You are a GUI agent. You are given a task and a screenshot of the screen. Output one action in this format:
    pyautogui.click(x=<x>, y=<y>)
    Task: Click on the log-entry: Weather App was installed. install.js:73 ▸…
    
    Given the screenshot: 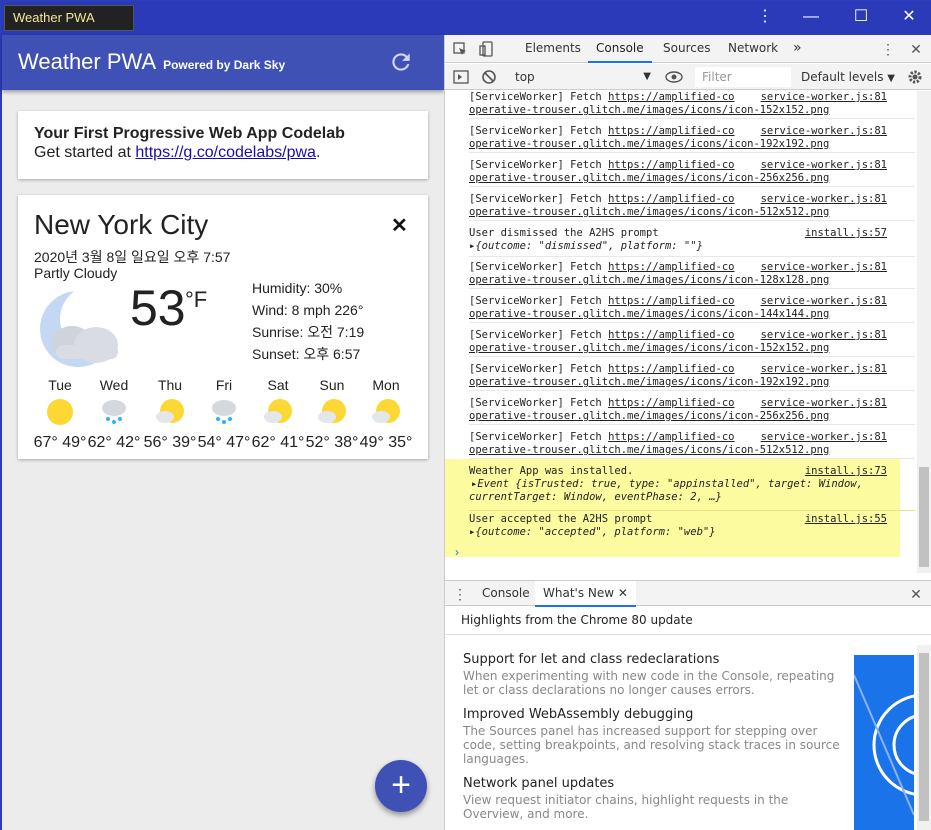 What is the action you would take?
    pyautogui.click(x=692, y=488)
    